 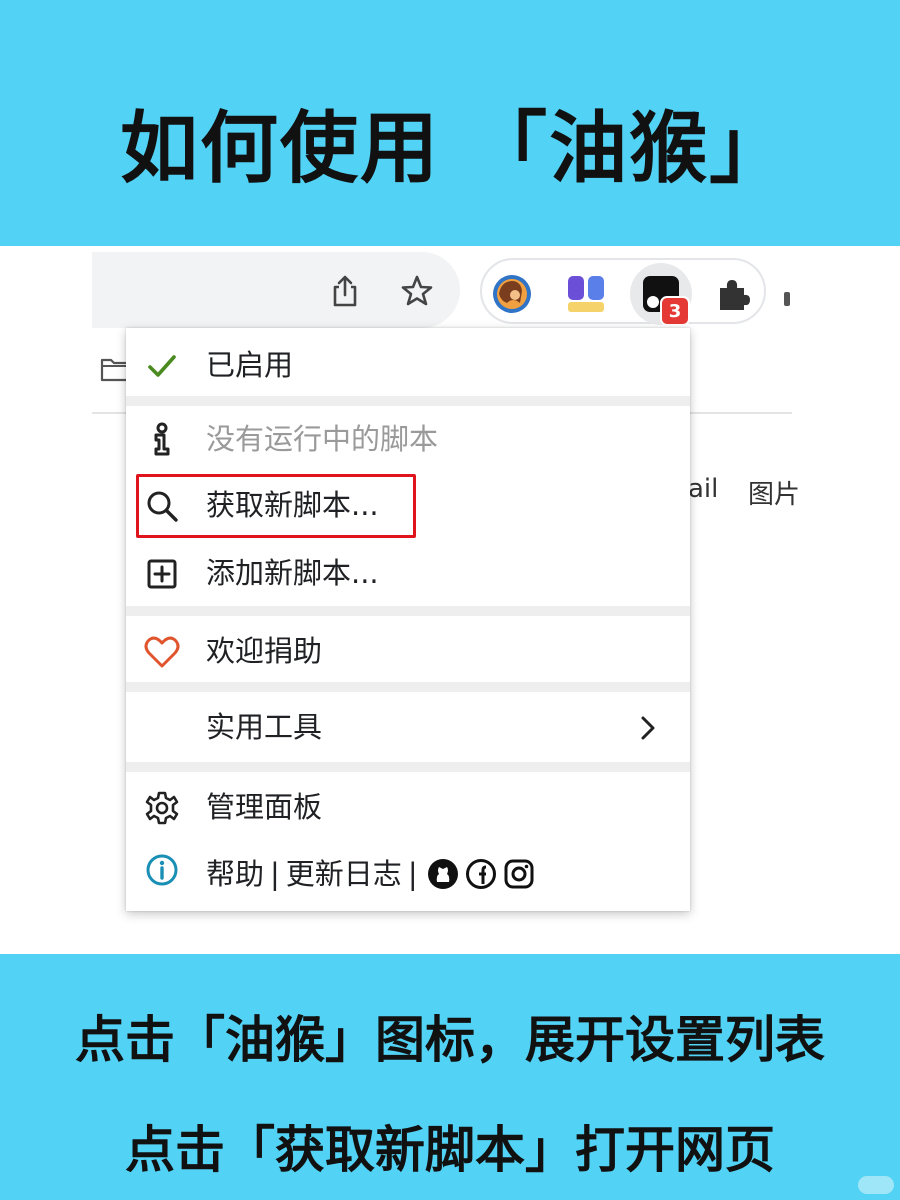 What do you see at coordinates (276, 506) in the screenshot?
I see `highlight-box` at bounding box center [276, 506].